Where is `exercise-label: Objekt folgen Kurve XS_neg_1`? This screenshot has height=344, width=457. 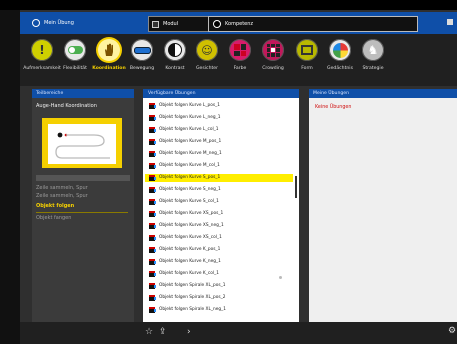
exercise-label: Objekt folgen Kurve XS_neg_1 is located at coordinates (191, 225).